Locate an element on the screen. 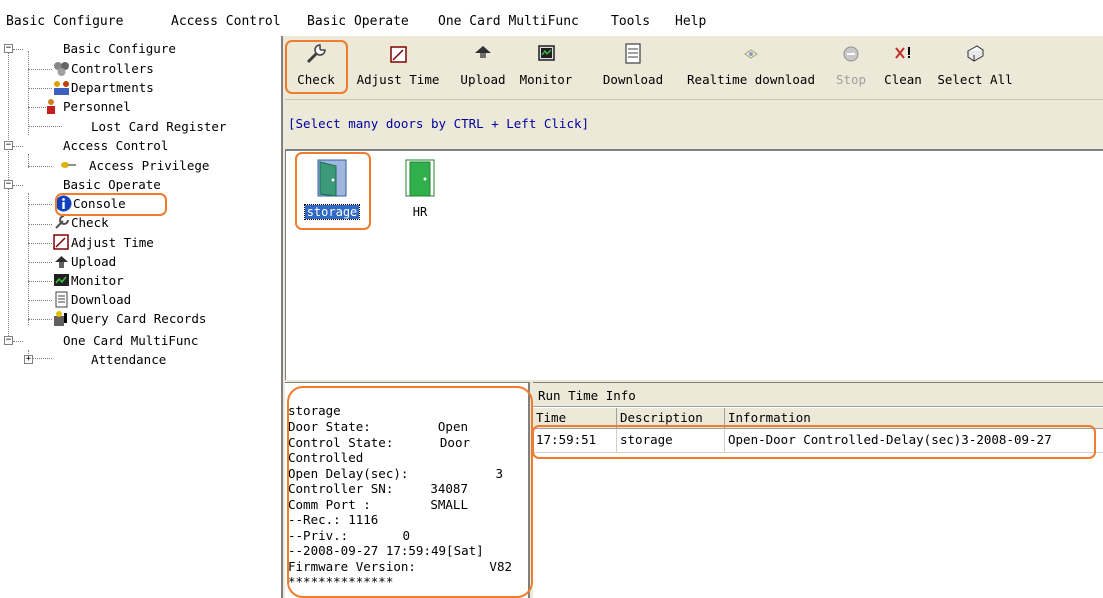 The image size is (1103, 598). download-label: Download is located at coordinates (633, 79).